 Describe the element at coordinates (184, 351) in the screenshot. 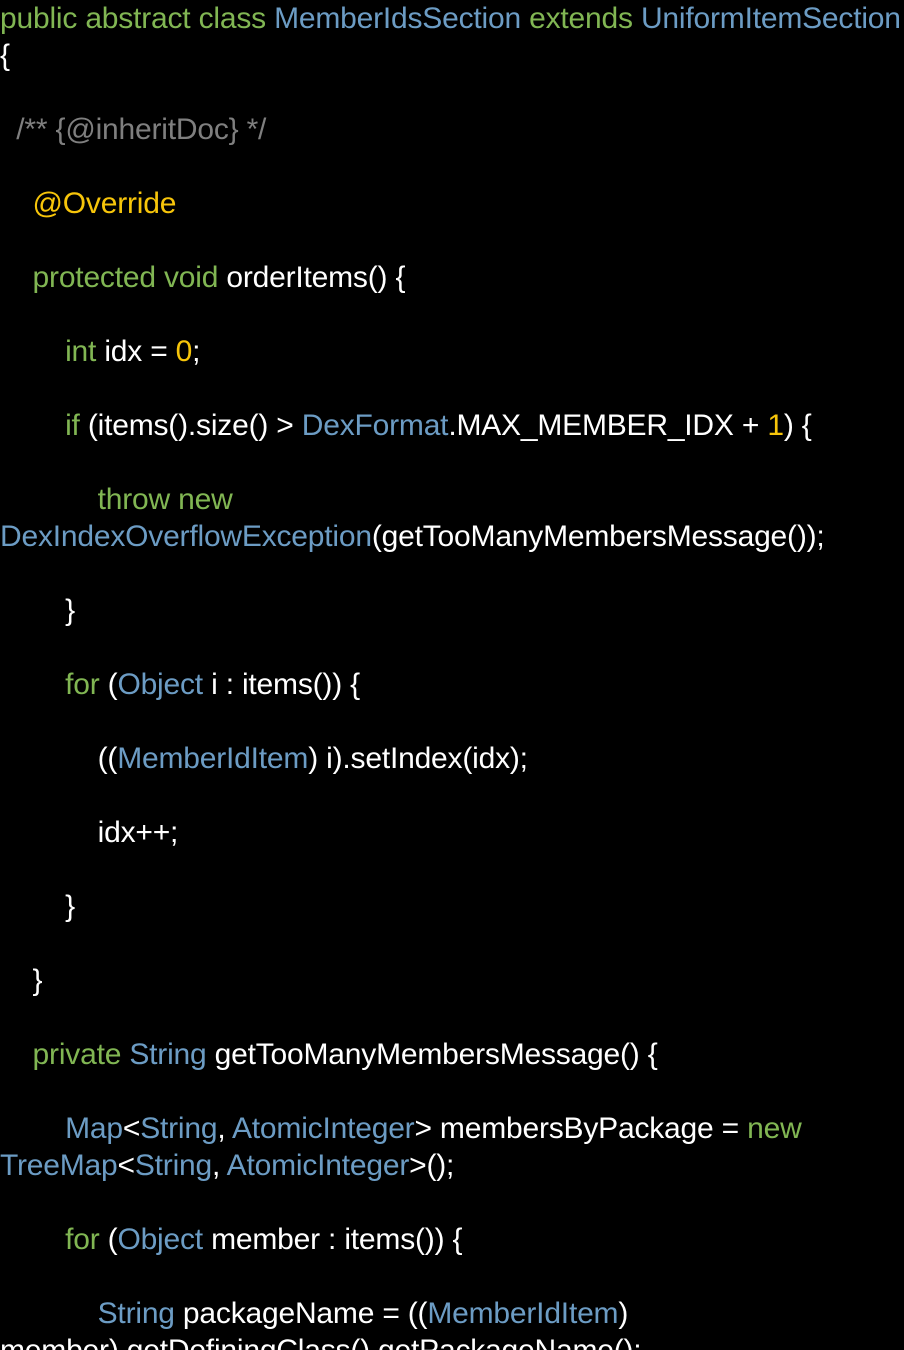

I see `code-token-num: 0` at that location.